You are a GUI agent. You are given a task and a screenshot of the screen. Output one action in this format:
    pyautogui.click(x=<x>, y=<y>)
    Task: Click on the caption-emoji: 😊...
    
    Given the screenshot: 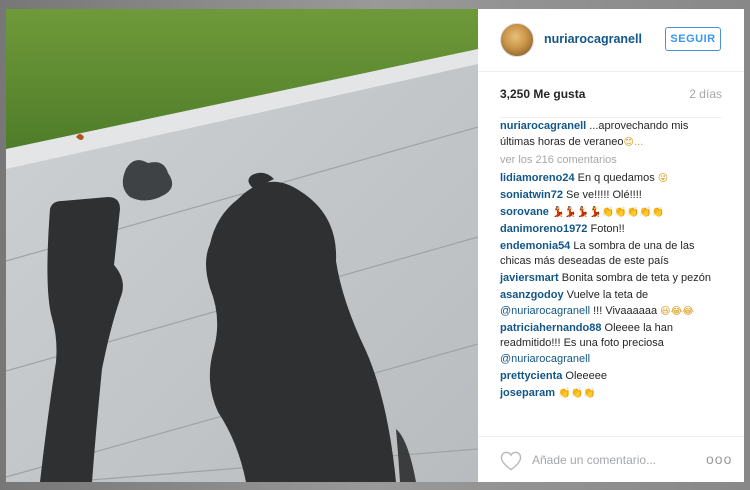 What is the action you would take?
    pyautogui.click(x=633, y=142)
    